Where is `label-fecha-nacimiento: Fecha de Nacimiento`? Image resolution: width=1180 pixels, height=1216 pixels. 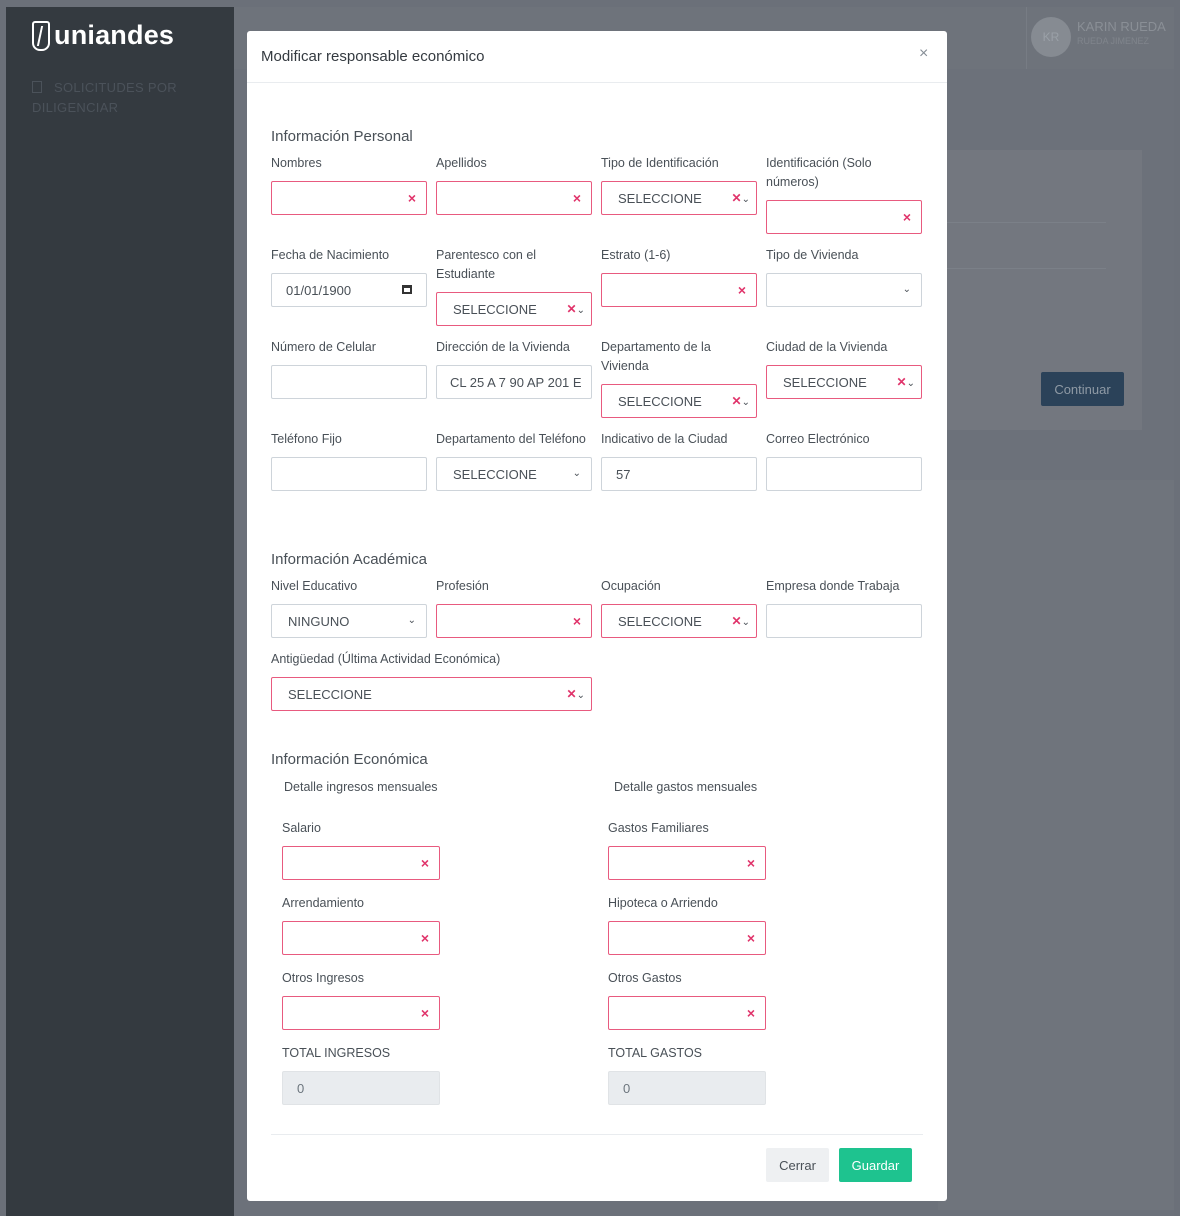
label-fecha-nacimiento: Fecha de Nacimiento is located at coordinates (330, 255).